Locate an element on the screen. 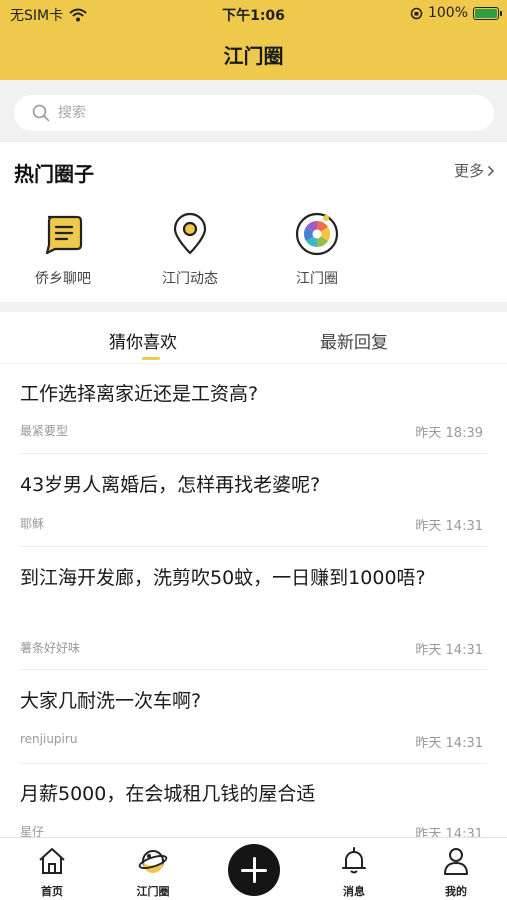  status-bar: 无SIM卡 下午1:06 100% is located at coordinates (253, 14).